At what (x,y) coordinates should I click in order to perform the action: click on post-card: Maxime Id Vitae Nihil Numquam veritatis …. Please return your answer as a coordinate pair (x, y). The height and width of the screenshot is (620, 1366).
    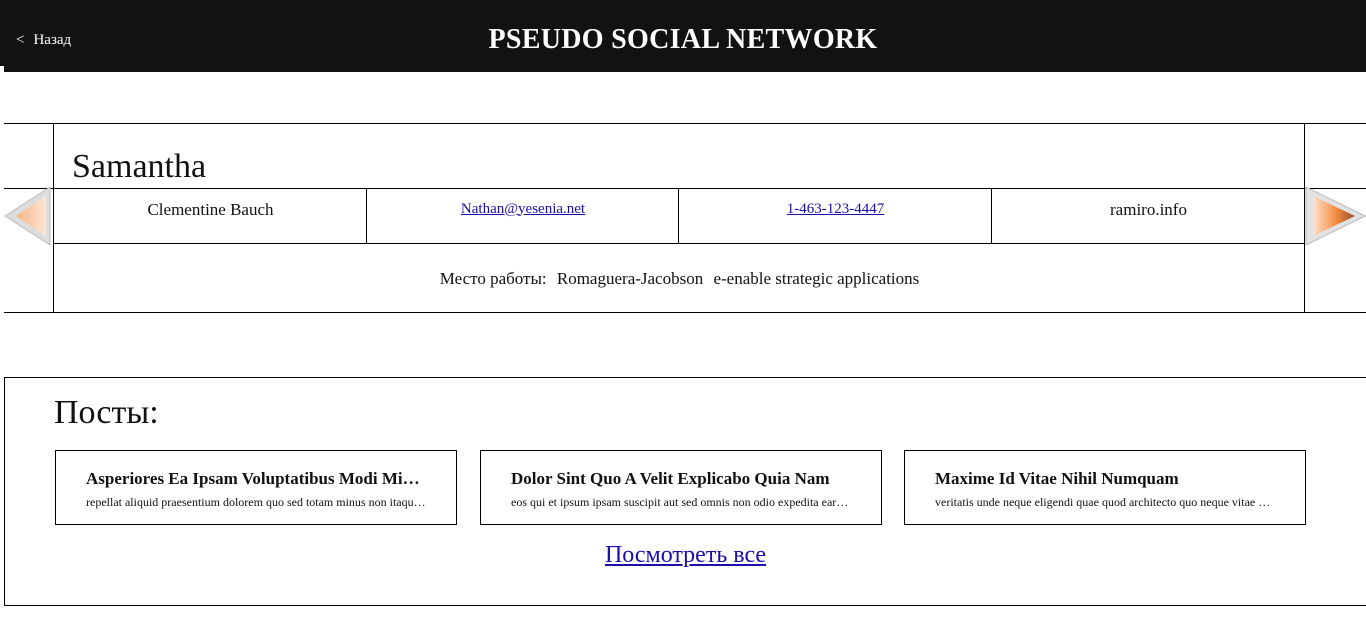
    Looking at the image, I should click on (1105, 487).